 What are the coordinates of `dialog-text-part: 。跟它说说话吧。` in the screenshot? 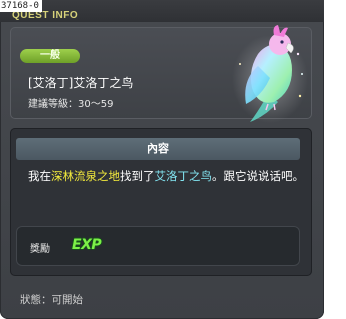 It's located at (258, 176).